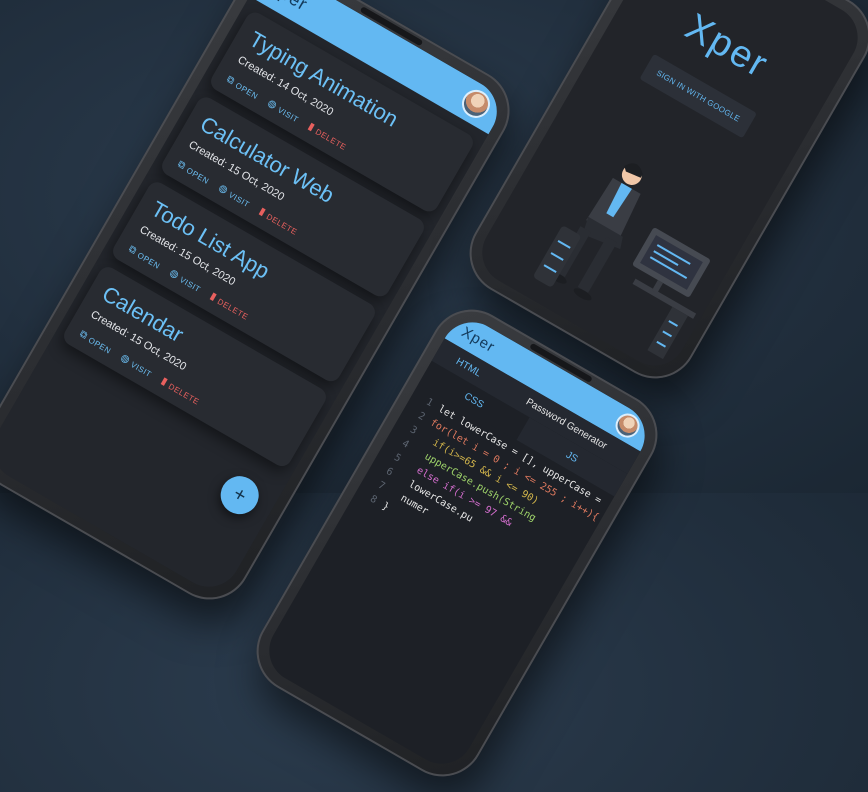 This screenshot has height=792, width=868. I want to click on app-logo: Xper, so click(288, 7).